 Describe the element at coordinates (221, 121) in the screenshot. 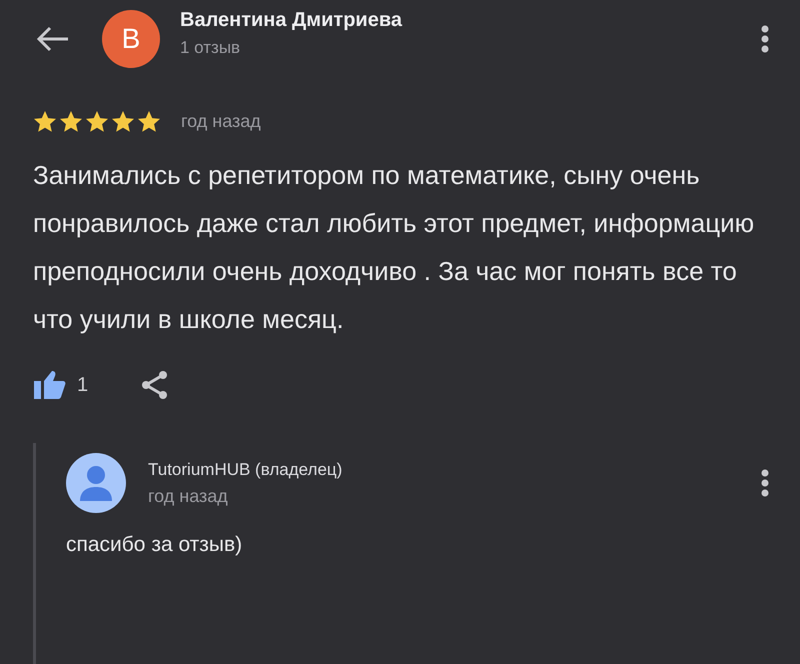

I see `review-time: год назад` at that location.